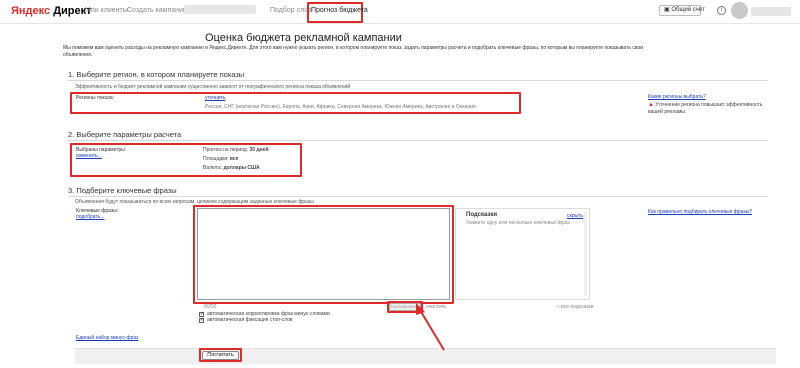 The image size is (800, 368). Describe the element at coordinates (215, 98) in the screenshot. I see `regions-edit-link: уточнить` at that location.